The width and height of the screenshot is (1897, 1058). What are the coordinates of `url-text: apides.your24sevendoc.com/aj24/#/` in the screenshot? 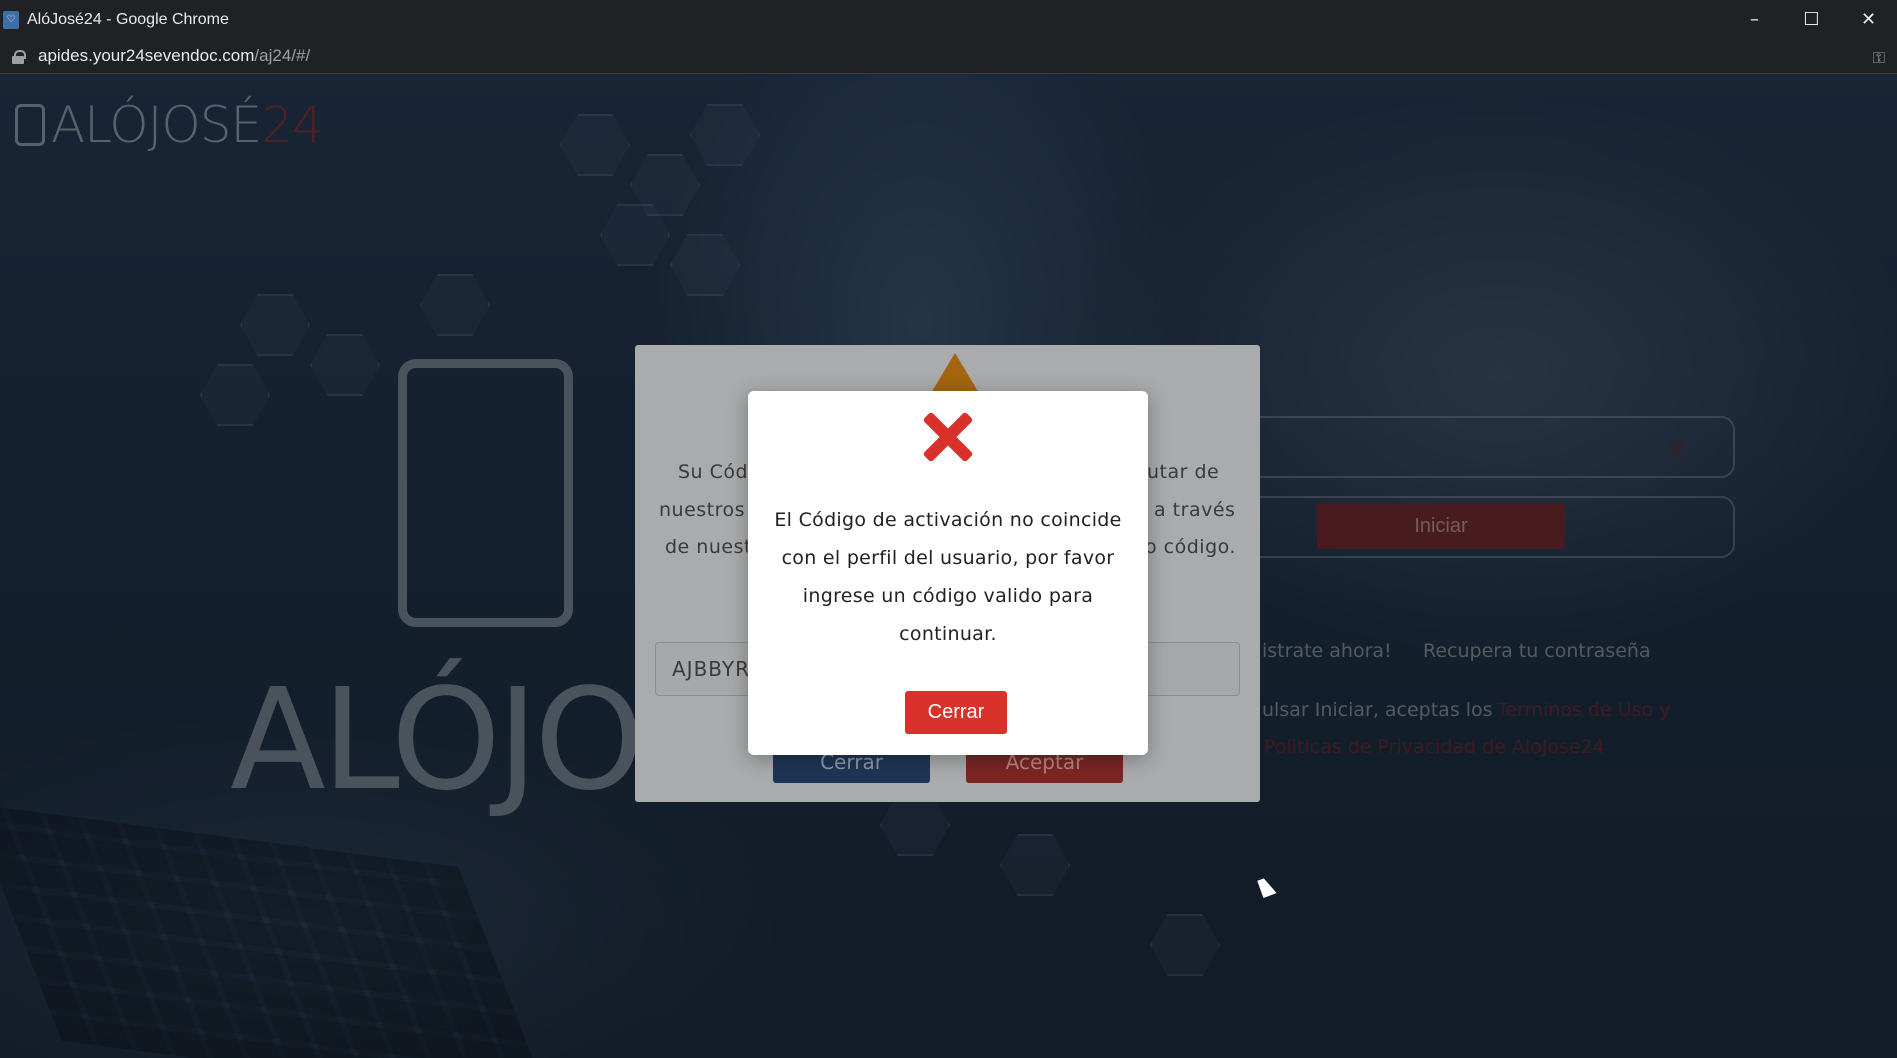 It's located at (174, 56).